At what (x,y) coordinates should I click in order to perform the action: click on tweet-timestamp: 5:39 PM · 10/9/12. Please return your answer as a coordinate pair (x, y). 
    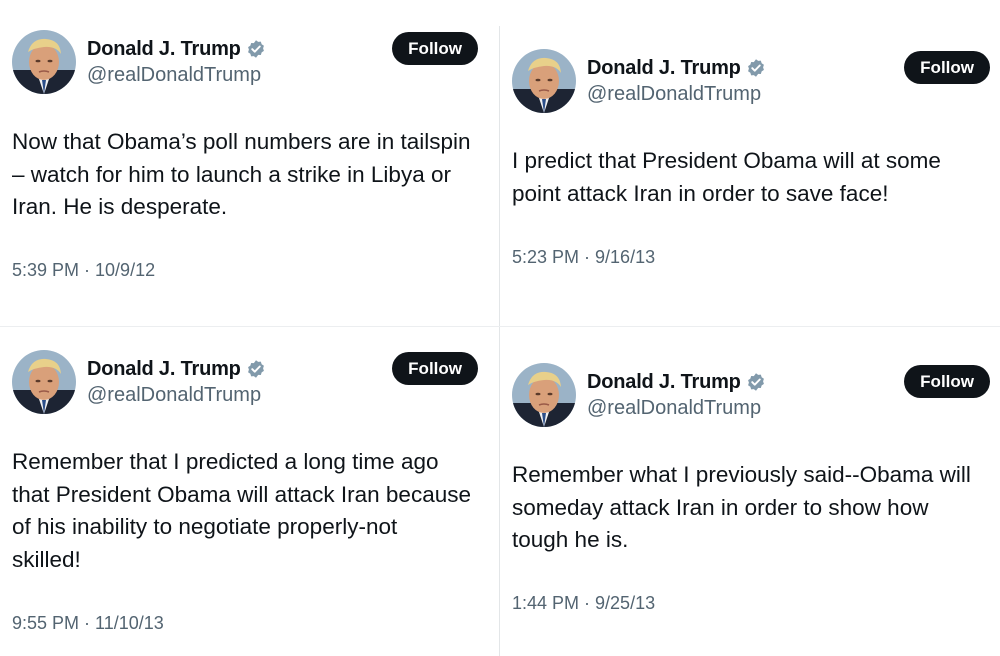
    Looking at the image, I should click on (83, 270).